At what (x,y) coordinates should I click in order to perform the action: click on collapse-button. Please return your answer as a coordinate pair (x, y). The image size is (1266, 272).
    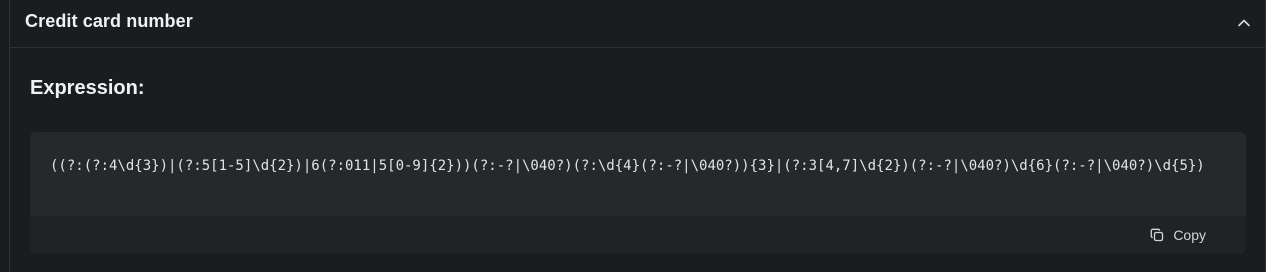
    Looking at the image, I should click on (1244, 23).